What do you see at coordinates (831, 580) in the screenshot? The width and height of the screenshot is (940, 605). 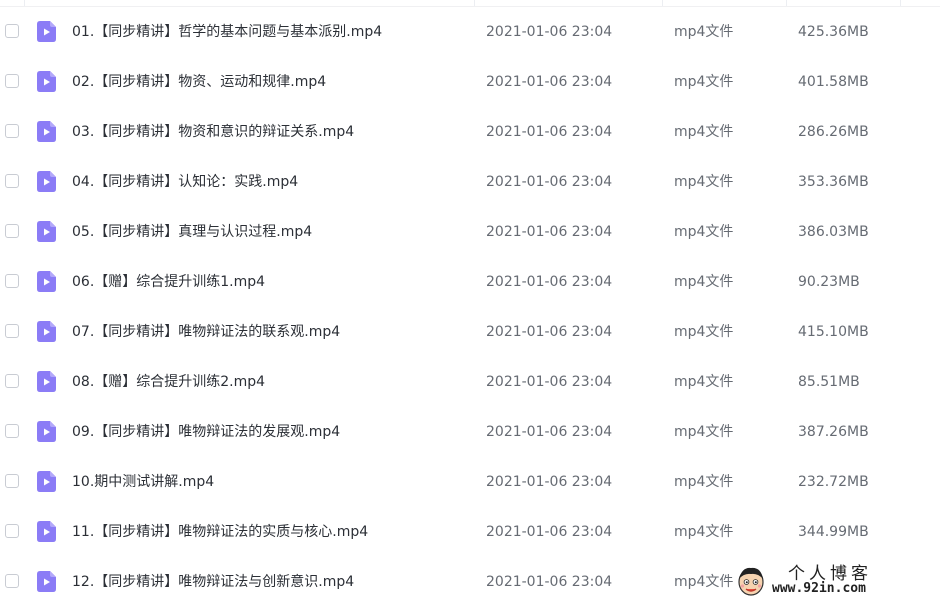 I see `watermark: 个人博客 www.92in.com` at bounding box center [831, 580].